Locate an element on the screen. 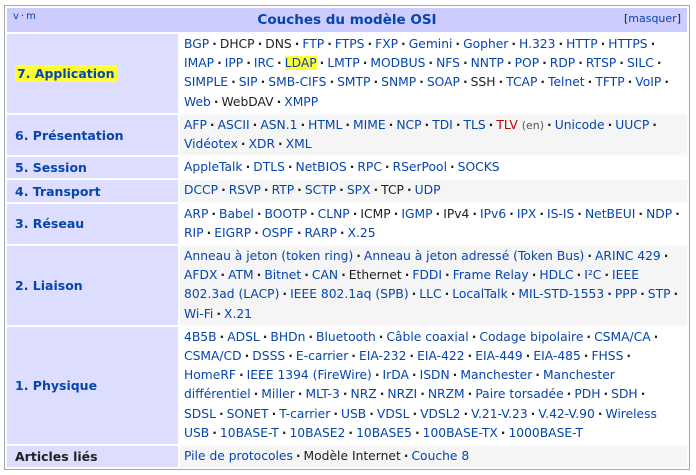  protocol-link: RARP is located at coordinates (320, 233).